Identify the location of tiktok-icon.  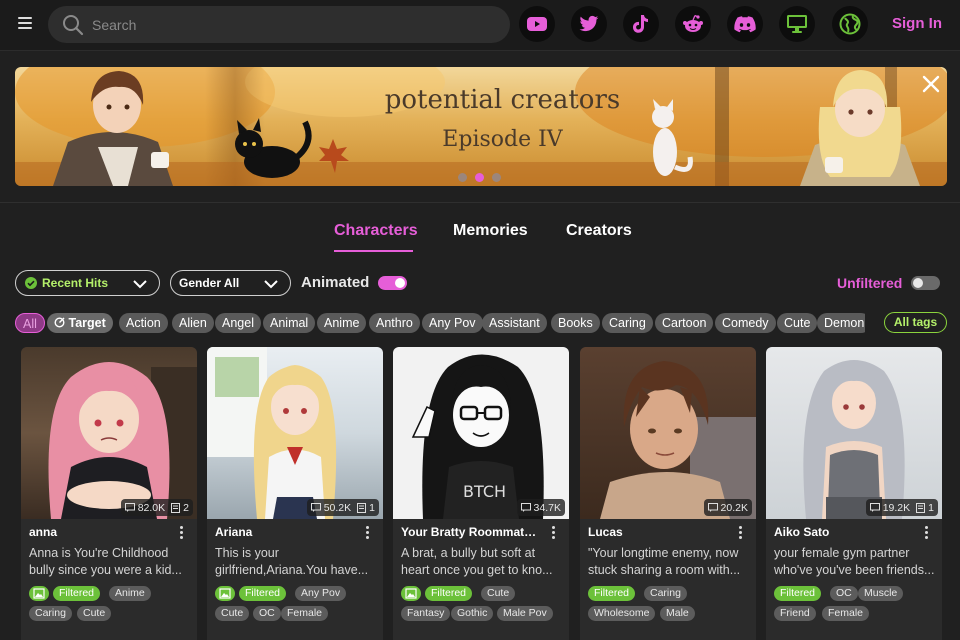
(641, 24).